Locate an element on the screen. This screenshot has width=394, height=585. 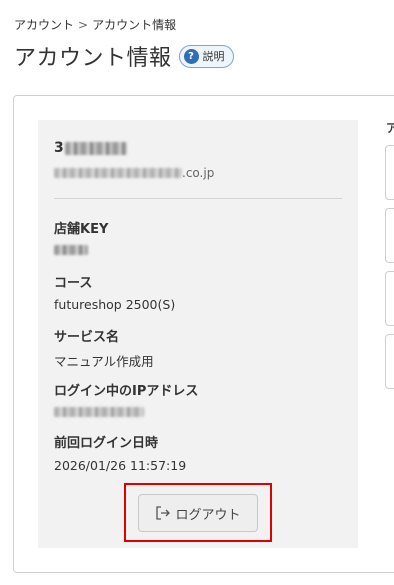
logout-label: ログアウト is located at coordinates (208, 515).